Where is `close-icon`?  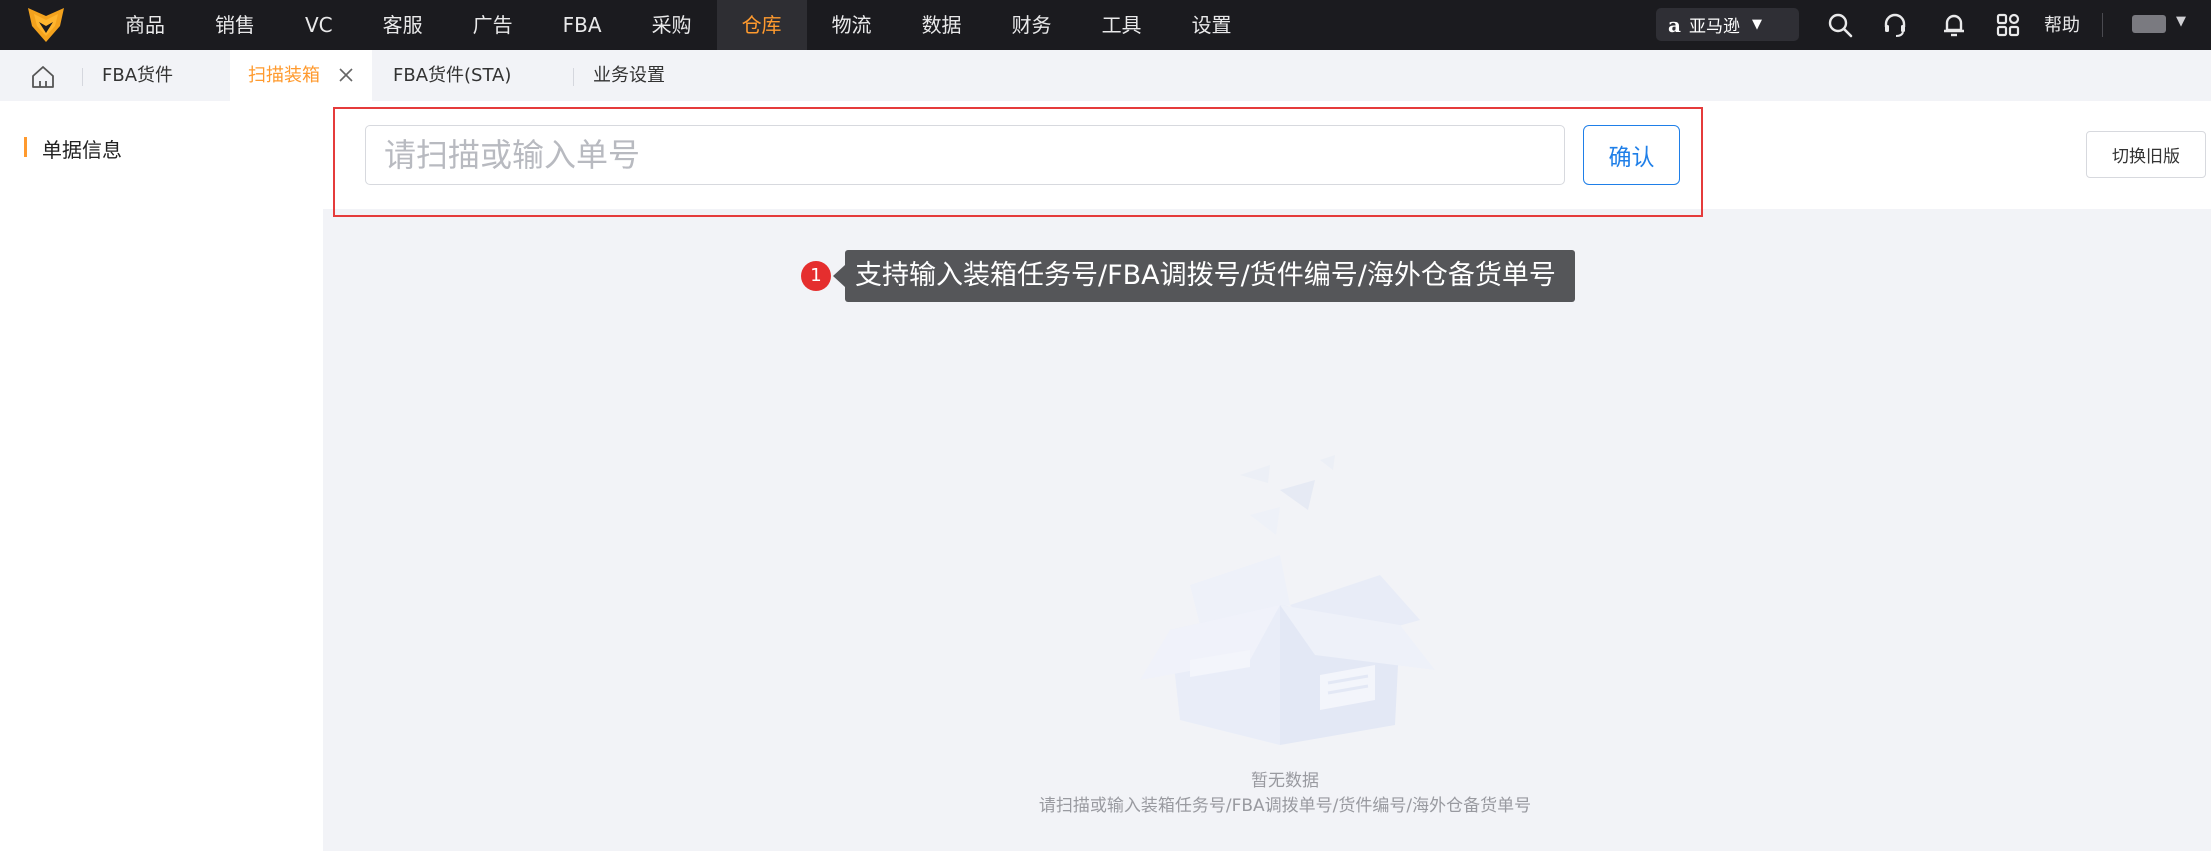
close-icon is located at coordinates (346, 75).